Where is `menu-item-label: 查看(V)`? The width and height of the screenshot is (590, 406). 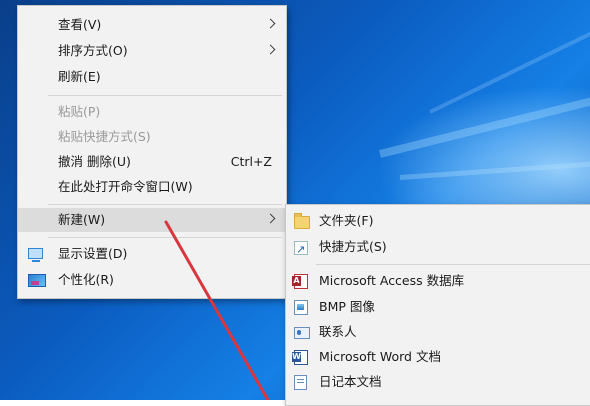 menu-item-label: 查看(V) is located at coordinates (80, 24).